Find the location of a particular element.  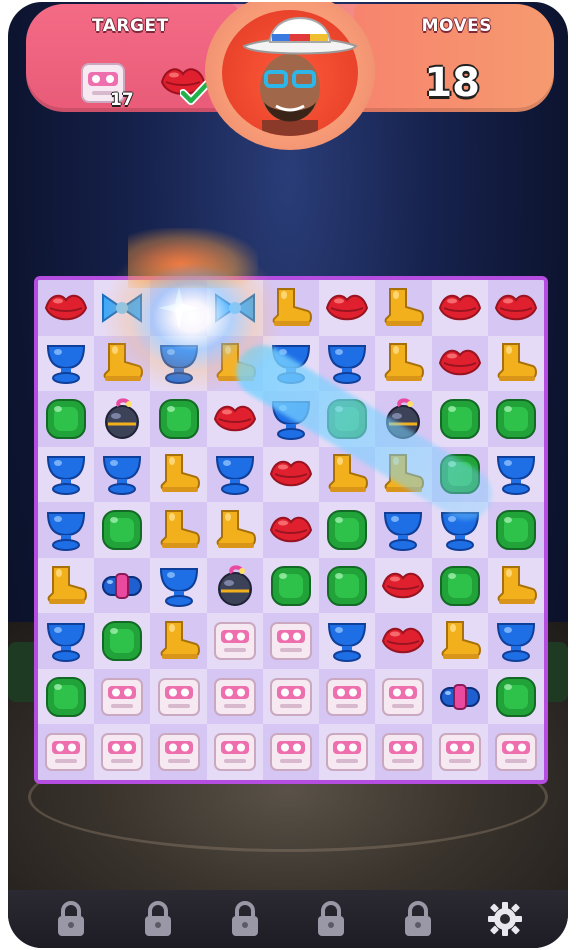

settings-button is located at coordinates (505, 919).